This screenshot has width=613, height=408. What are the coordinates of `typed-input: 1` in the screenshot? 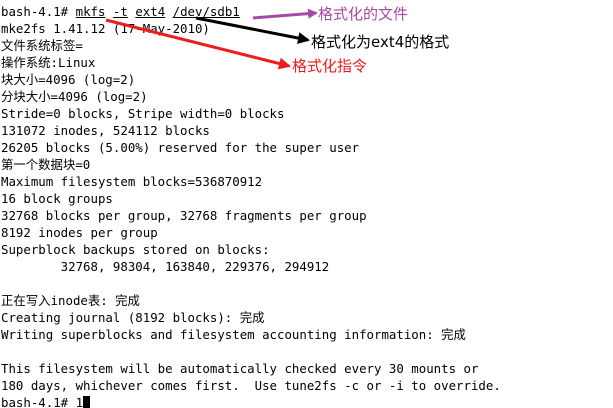 It's located at (79, 401).